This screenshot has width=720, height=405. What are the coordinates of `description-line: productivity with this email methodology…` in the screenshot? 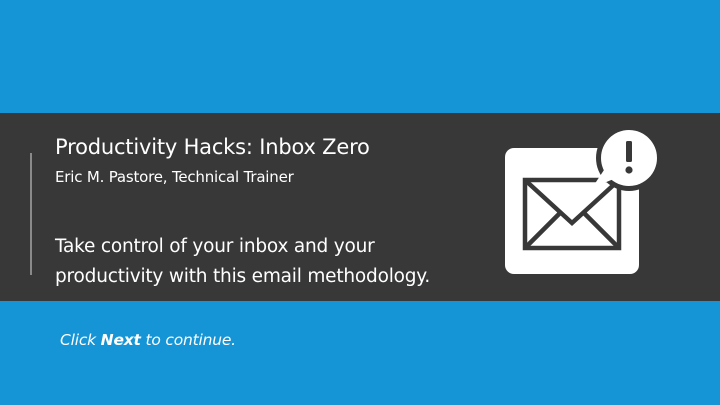 It's located at (243, 276).